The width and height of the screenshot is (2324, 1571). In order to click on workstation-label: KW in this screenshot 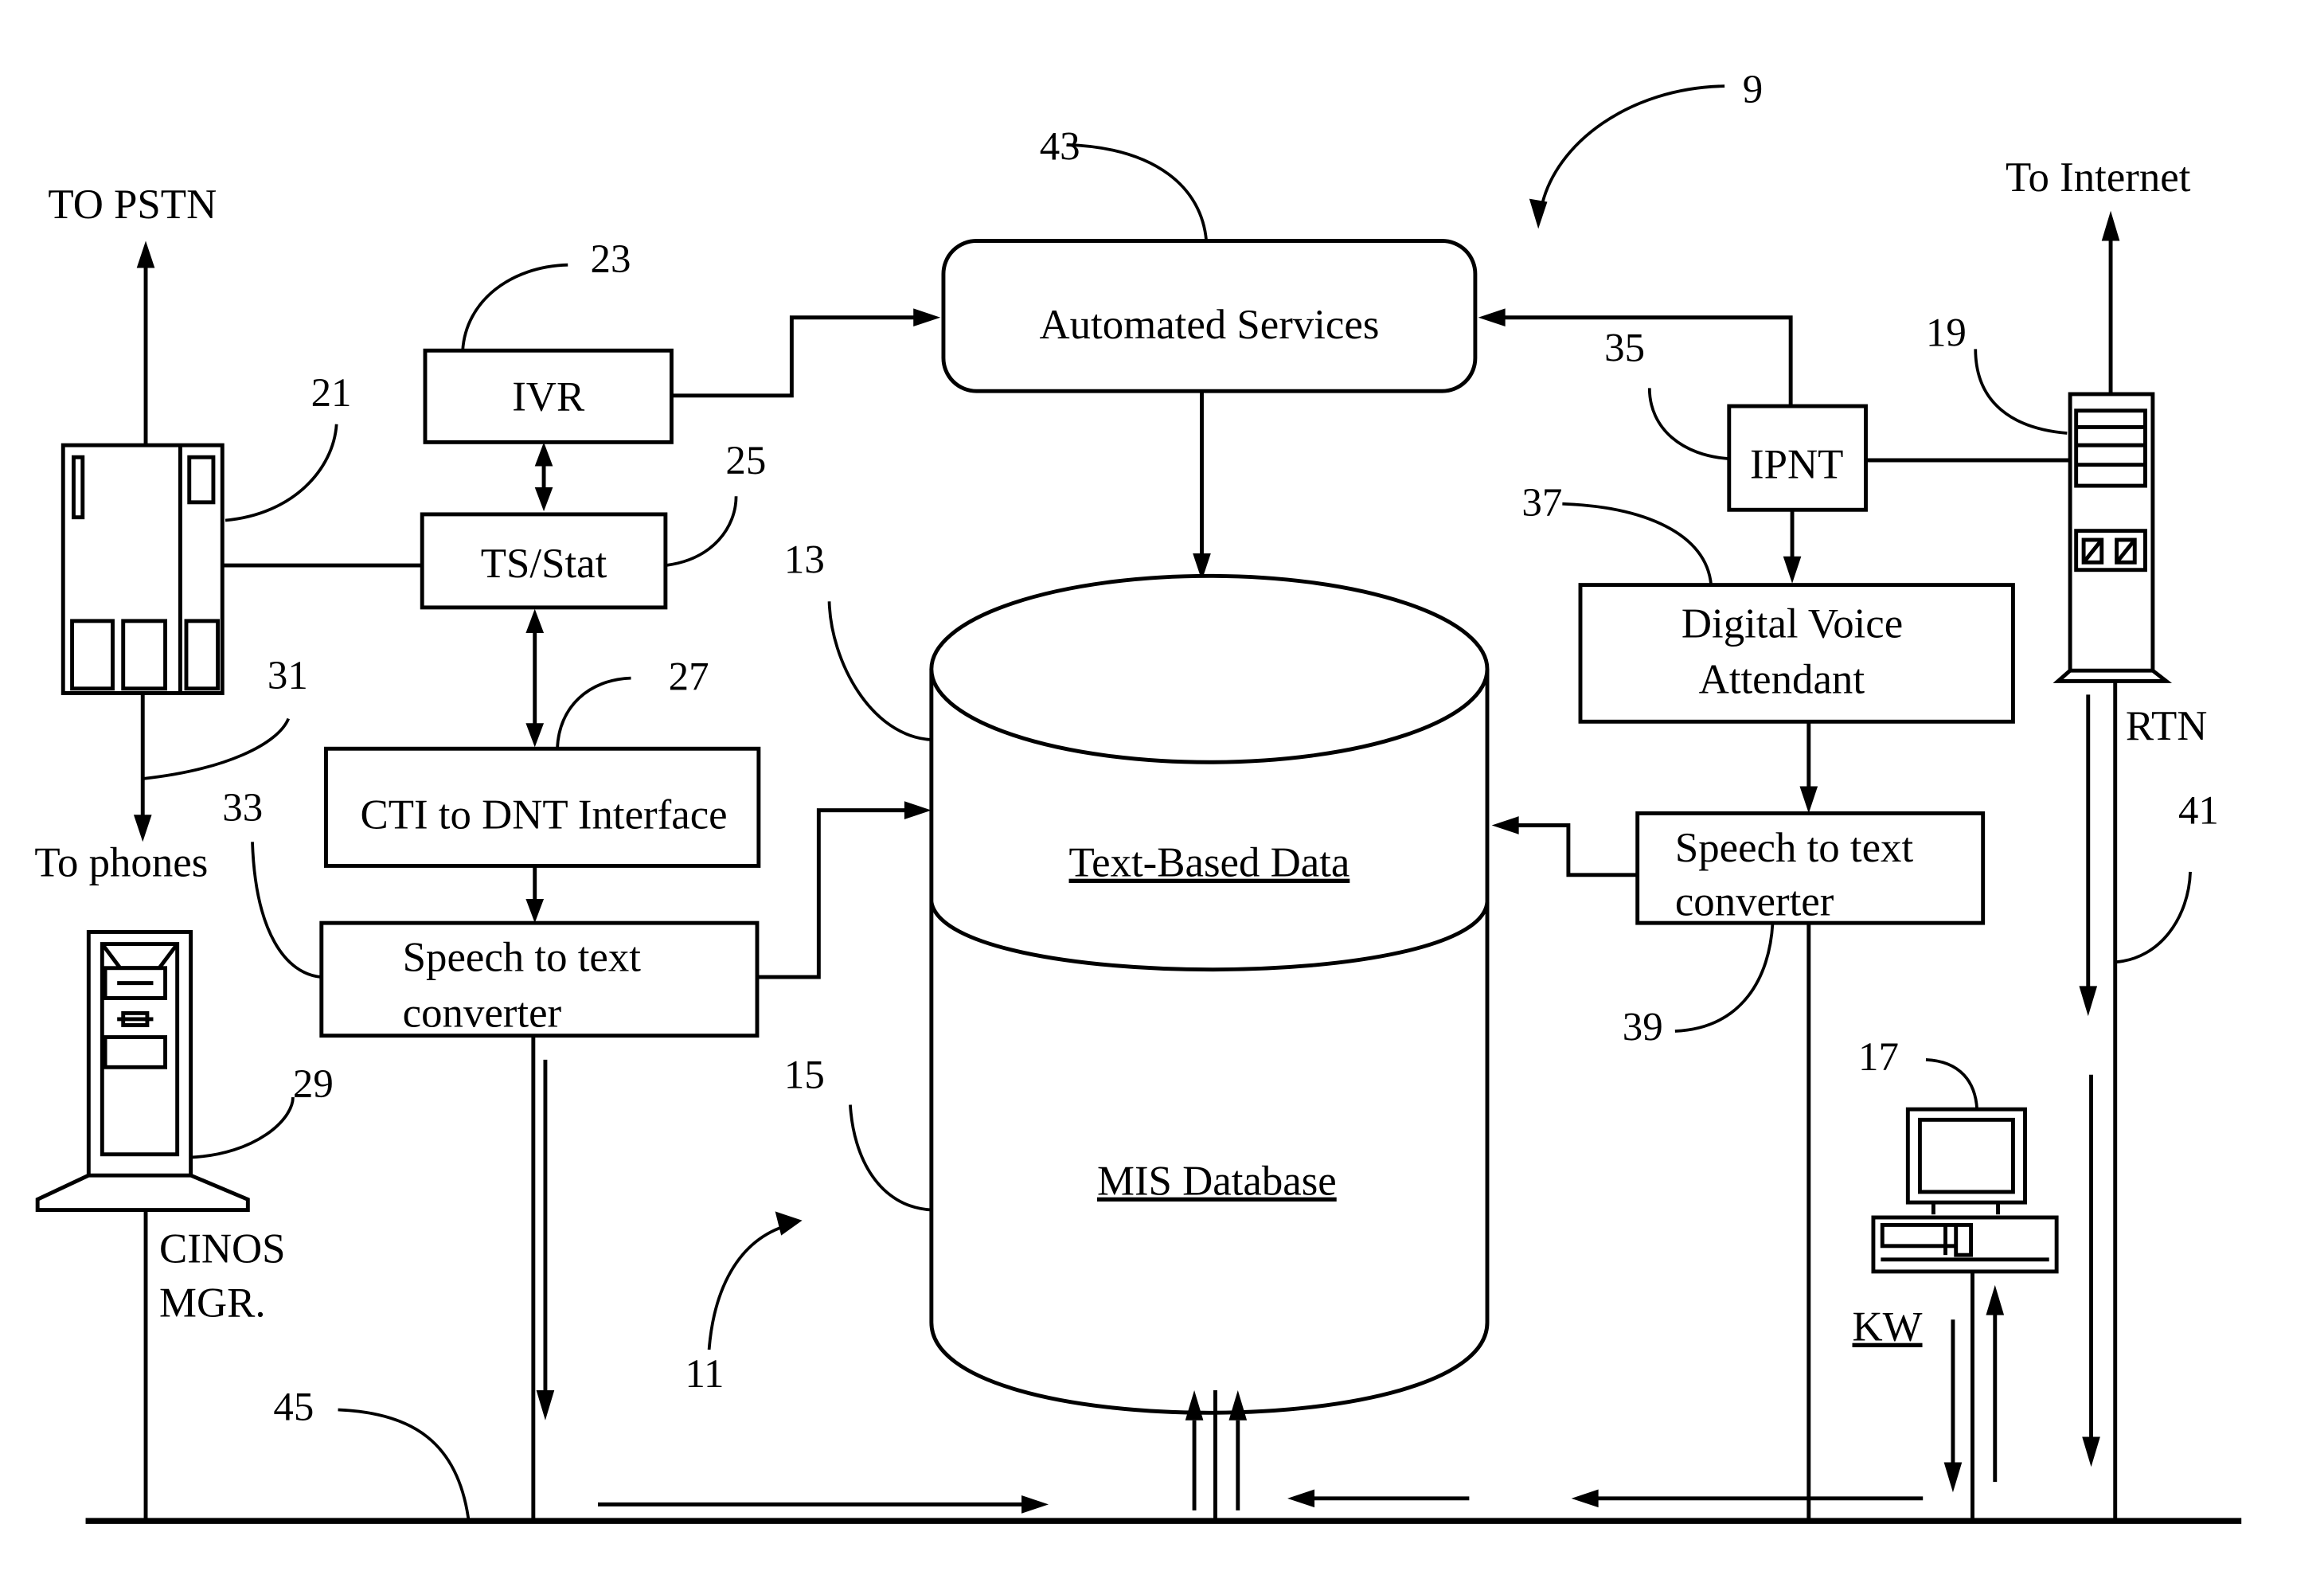, I will do `click(1888, 1327)`.